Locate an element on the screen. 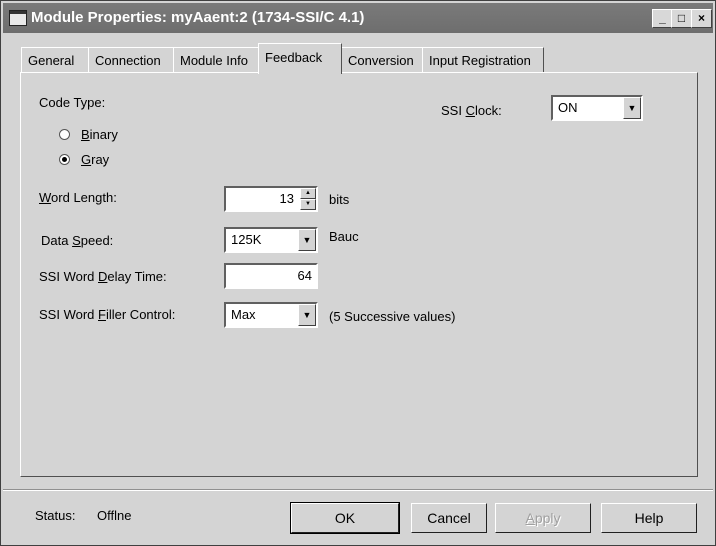  data-speed-unit: Bauc is located at coordinates (344, 236).